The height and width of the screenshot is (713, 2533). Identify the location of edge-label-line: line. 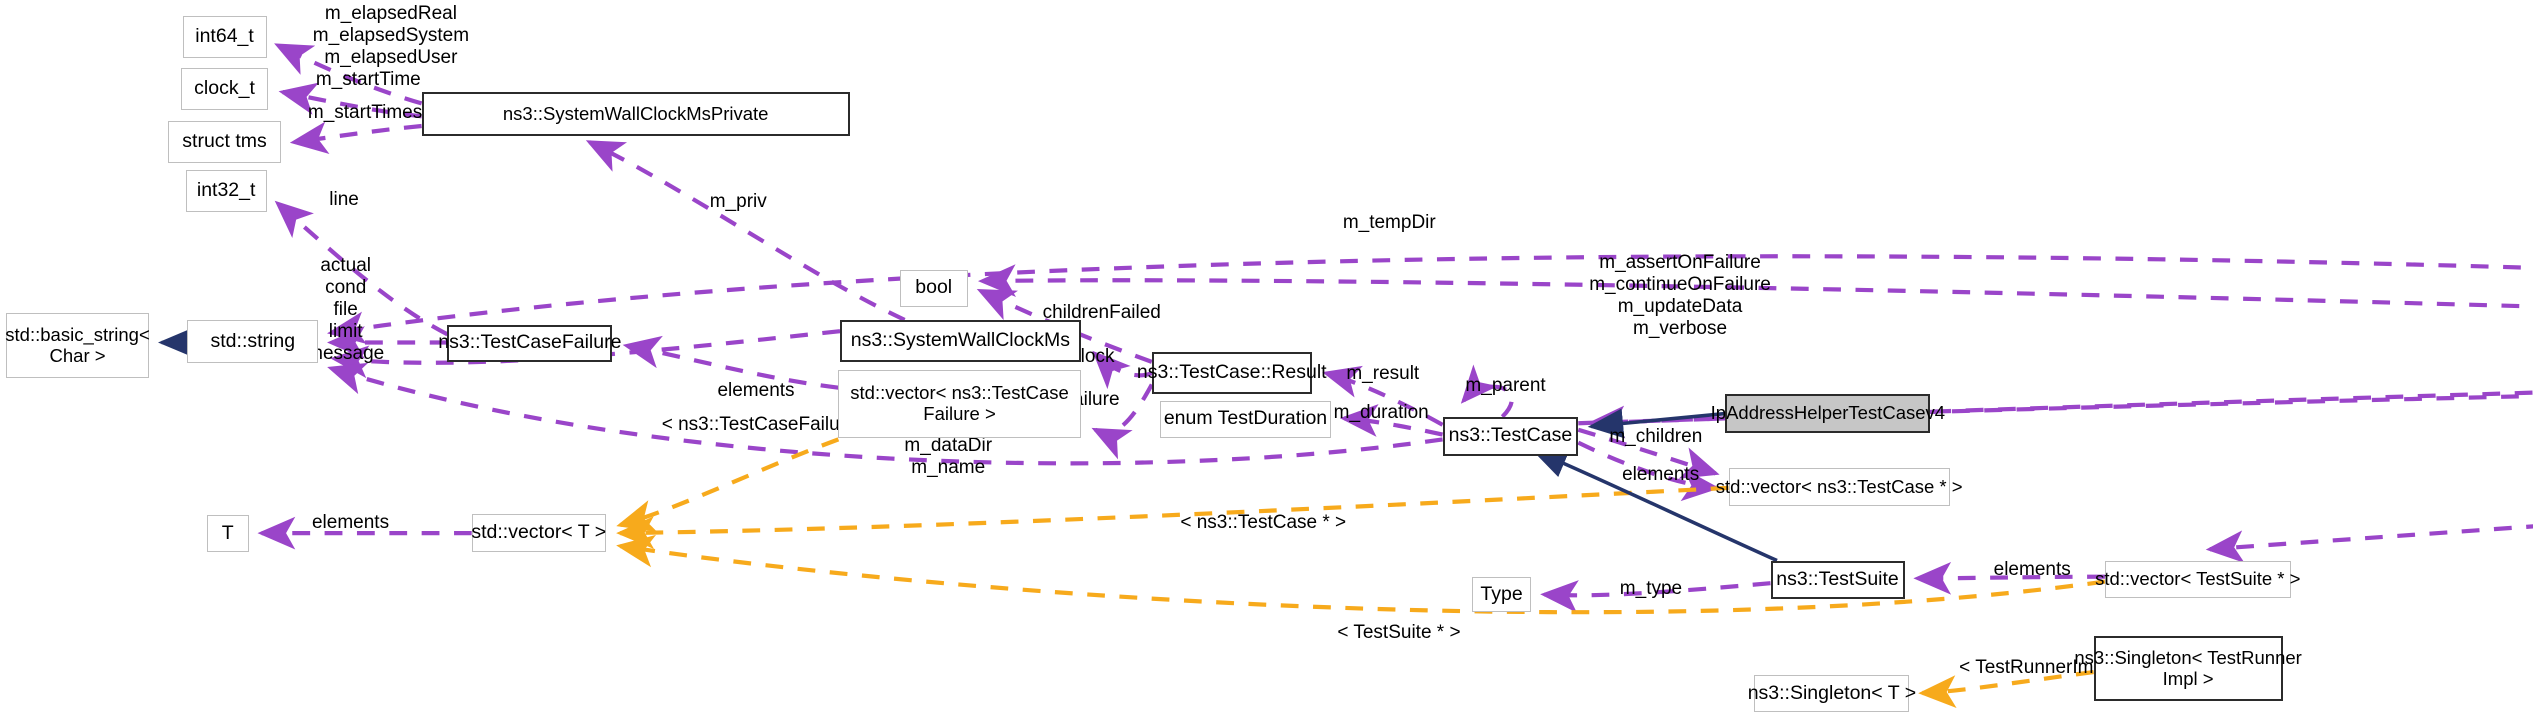
(344, 199).